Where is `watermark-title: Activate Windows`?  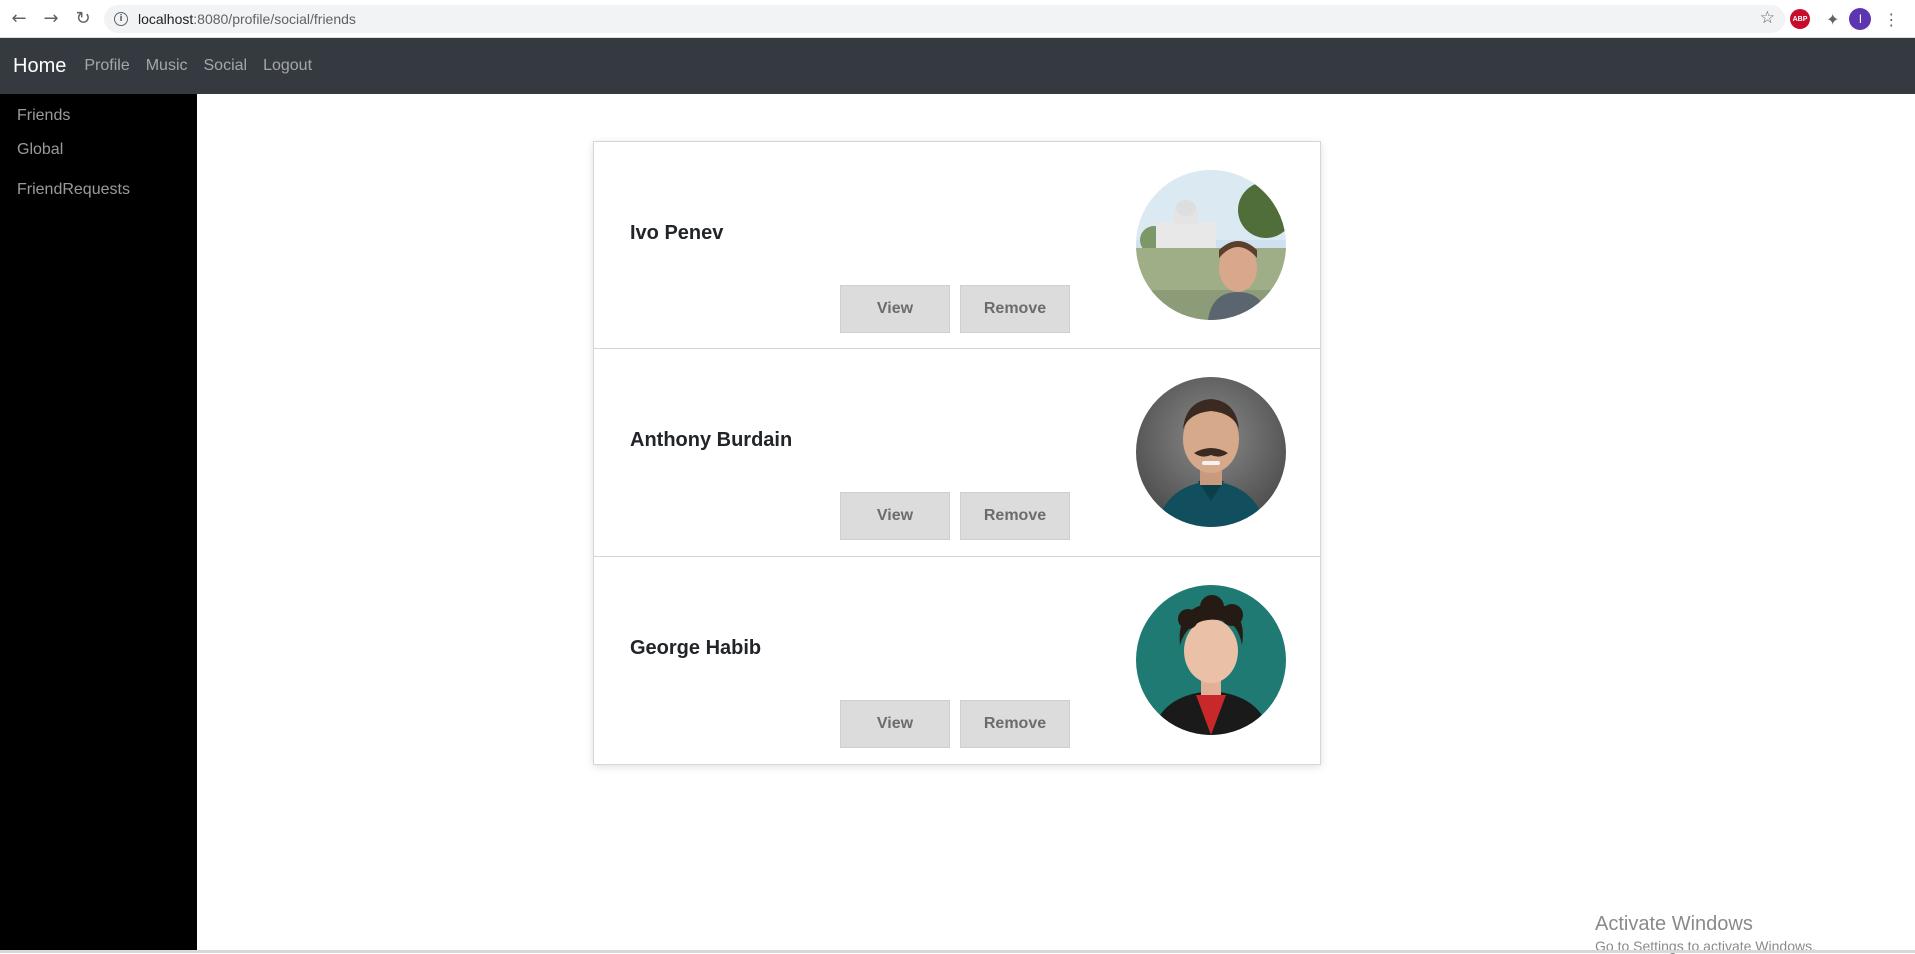 watermark-title: Activate Windows is located at coordinates (1674, 924).